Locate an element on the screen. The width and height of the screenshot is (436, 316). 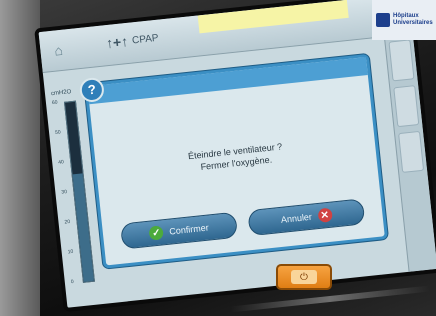
hardware-standby-button: ⏻ is located at coordinates (304, 277).